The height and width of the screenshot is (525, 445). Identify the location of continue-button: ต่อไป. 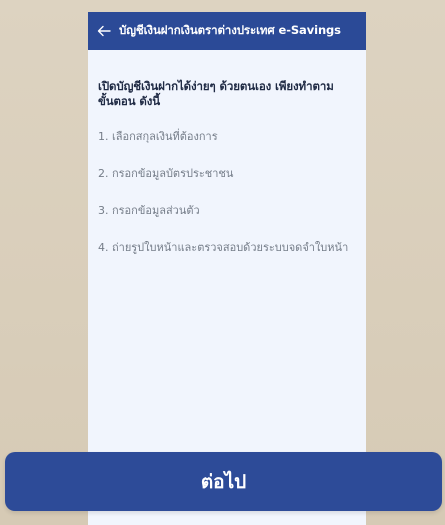
(223, 481).